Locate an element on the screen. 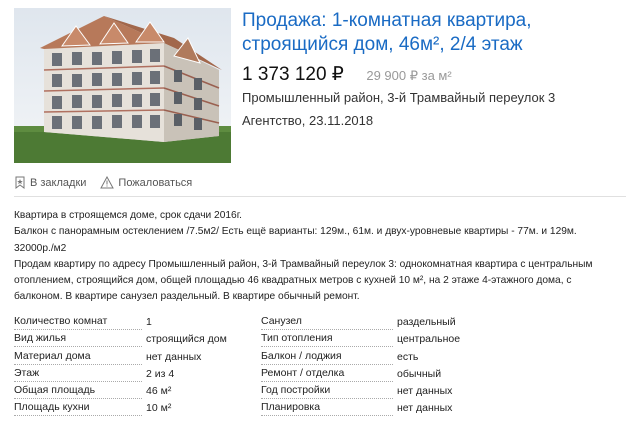  param-row: Материал дома нет данных is located at coordinates (129, 356).